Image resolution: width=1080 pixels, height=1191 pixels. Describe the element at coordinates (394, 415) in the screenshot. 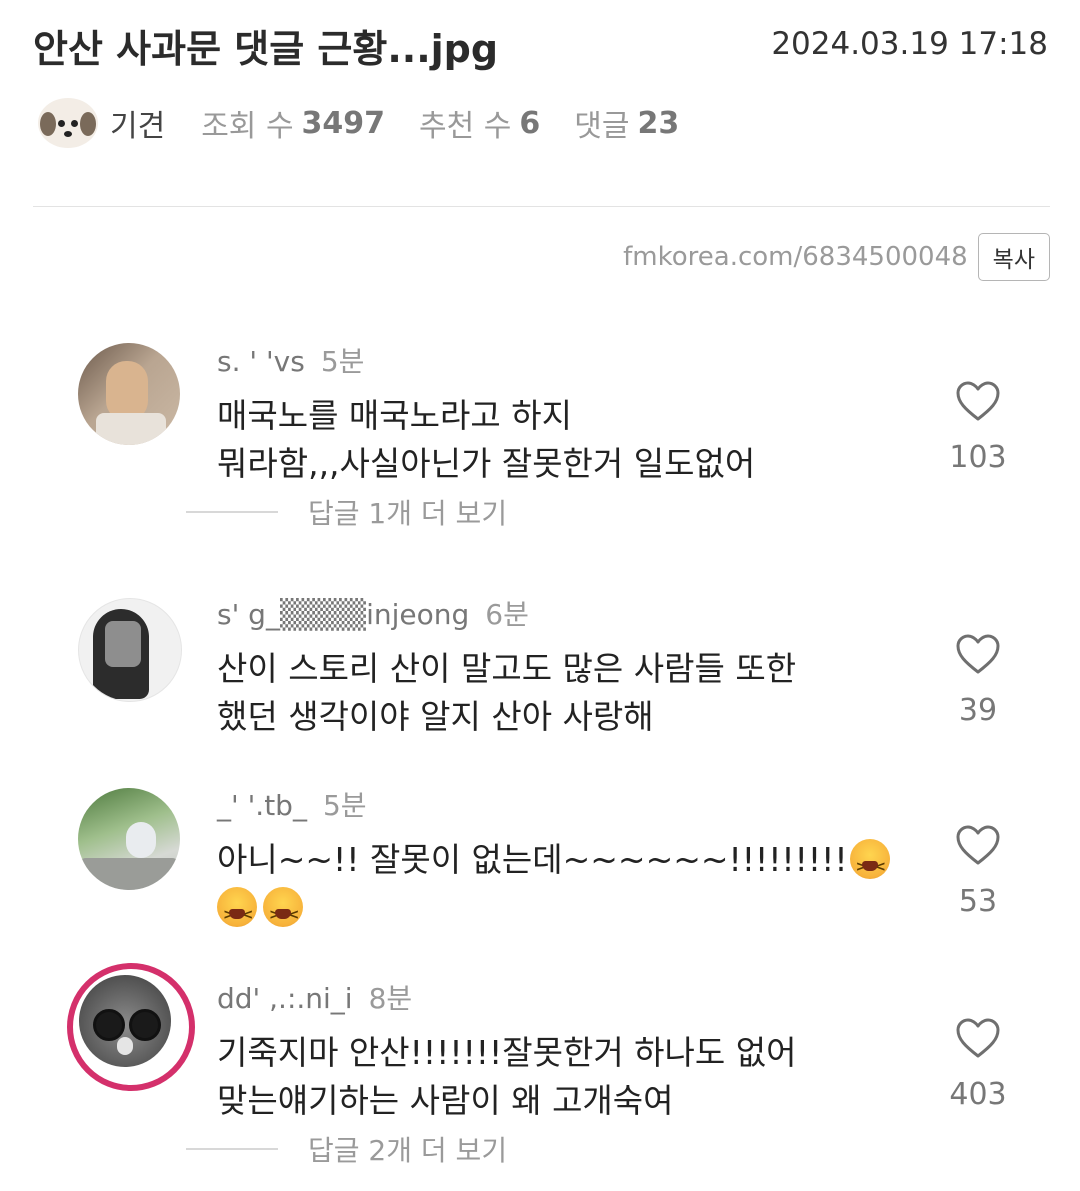

I see `comment-line: 매국노를 매국노라고 하지` at that location.